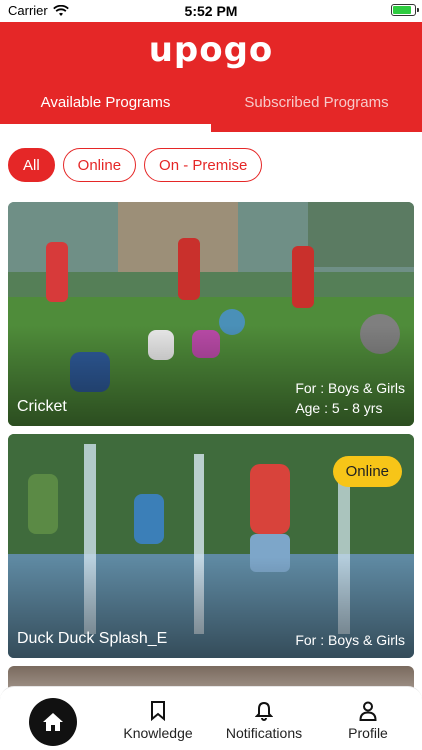  Describe the element at coordinates (211, 50) in the screenshot. I see `app-logo: upogo` at that location.